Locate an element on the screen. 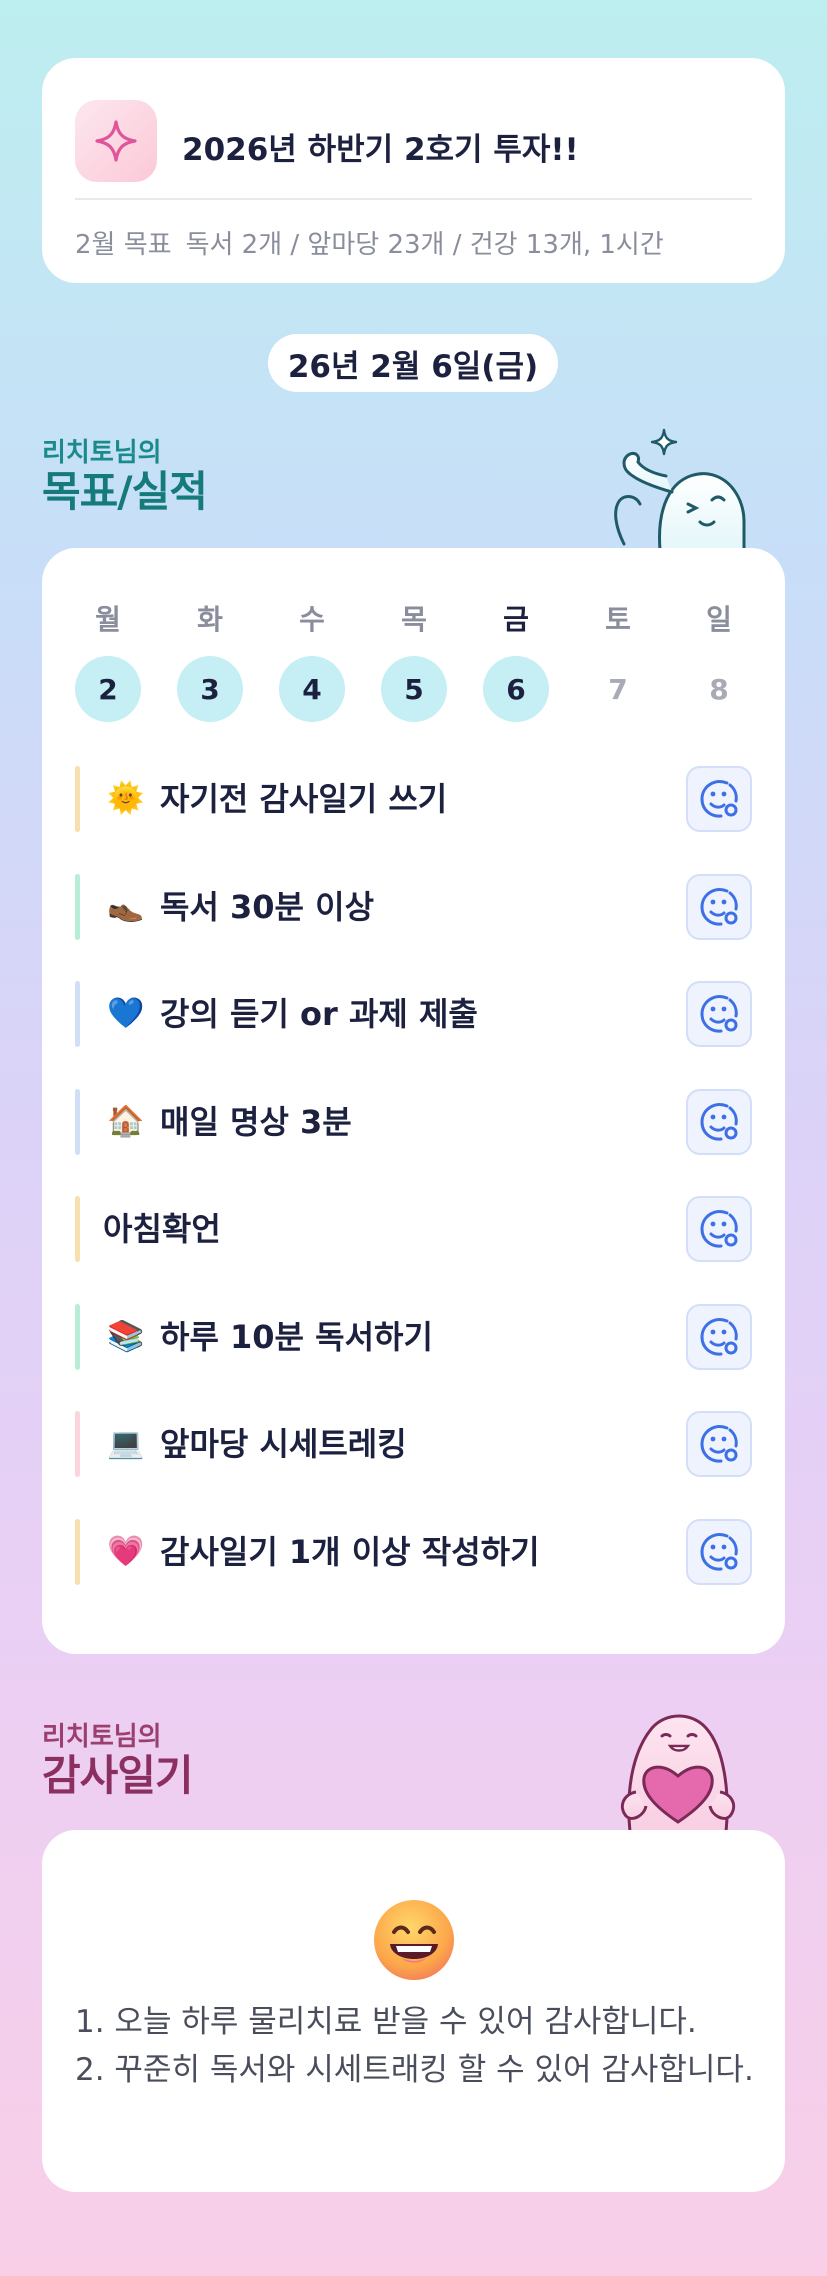 Image resolution: width=827 pixels, height=2276 pixels. gratitude-line: 2. 꾸준히 독서와 시세트래킹 할 수 있어 감사합니다. is located at coordinates (414, 2070).